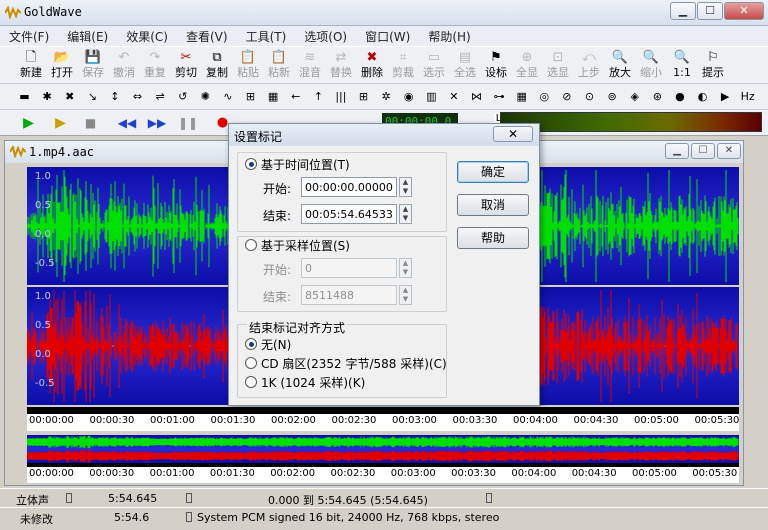  Describe the element at coordinates (217, 66) in the screenshot. I see `toolbar-button-6: ⧉ 复制` at that location.